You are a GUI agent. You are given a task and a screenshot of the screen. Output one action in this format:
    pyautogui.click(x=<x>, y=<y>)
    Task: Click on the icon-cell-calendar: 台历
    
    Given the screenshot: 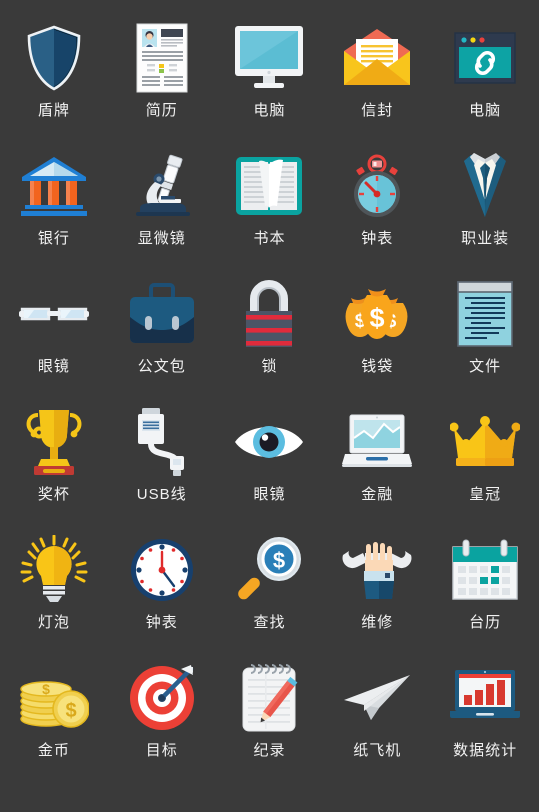 What is the action you would take?
    pyautogui.click(x=485, y=596)
    